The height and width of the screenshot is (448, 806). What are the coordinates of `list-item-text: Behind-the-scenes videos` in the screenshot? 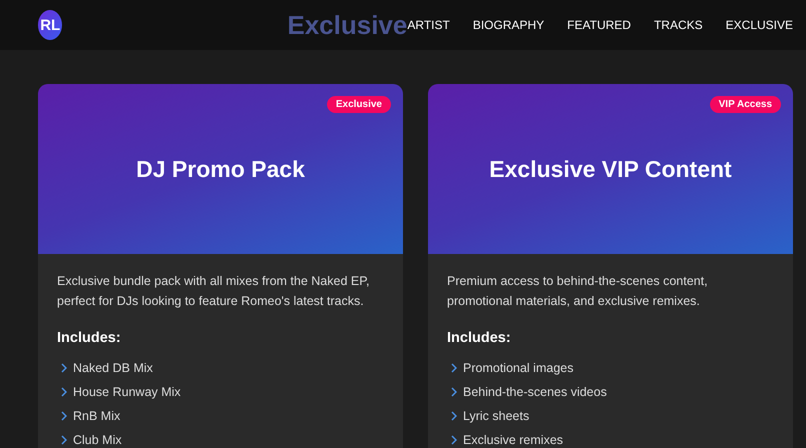 It's located at (535, 392).